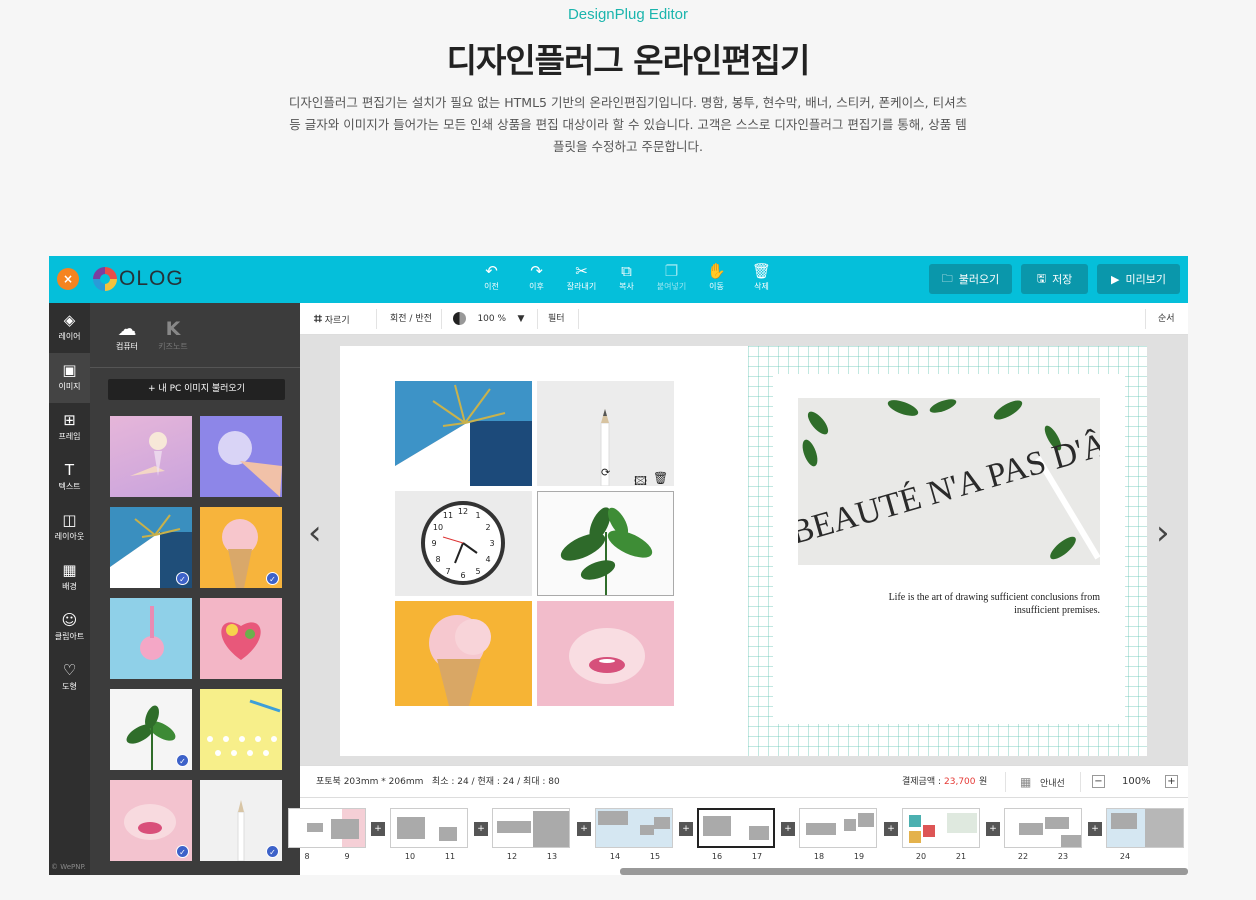  I want to click on svg-text: 11, so click(448, 515).